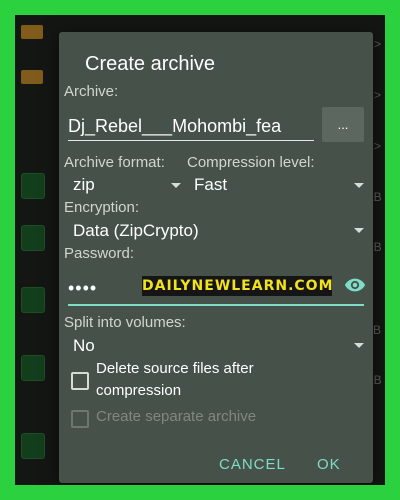  Describe the element at coordinates (238, 286) in the screenshot. I see `watermark-overlay: DAILYNEWLEARN.COM` at that location.